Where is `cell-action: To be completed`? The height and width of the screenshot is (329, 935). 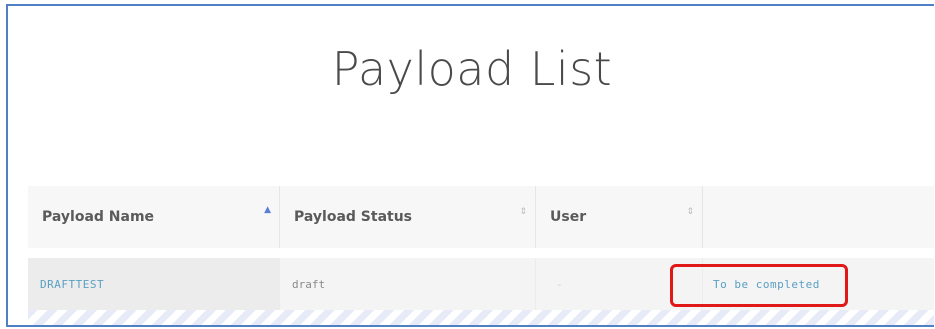
cell-action: To be completed is located at coordinates (818, 284).